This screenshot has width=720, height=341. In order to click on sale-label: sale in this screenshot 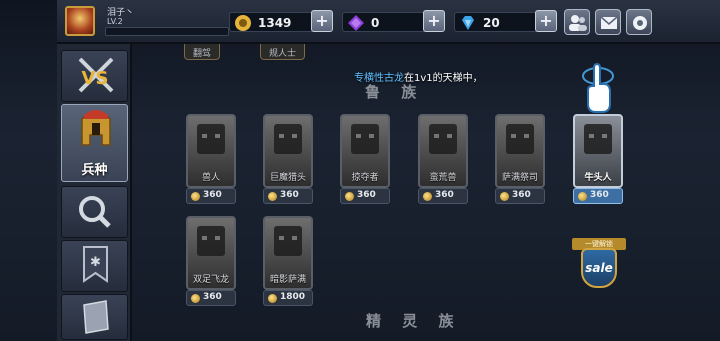, I will do `click(599, 268)`.